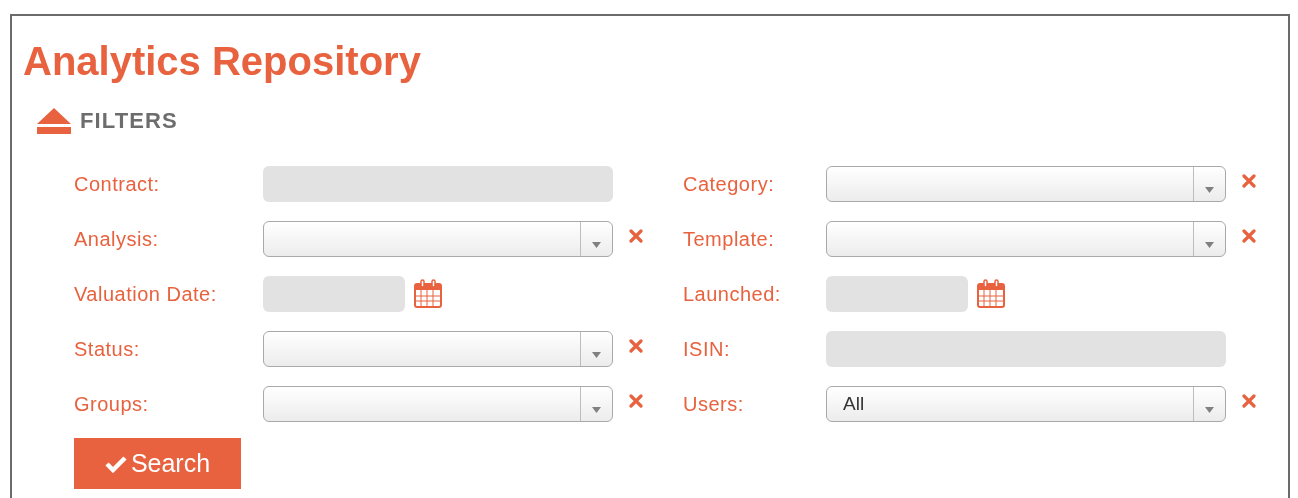 Image resolution: width=1298 pixels, height=498 pixels. Describe the element at coordinates (117, 184) in the screenshot. I see `field-label: Contract:` at that location.